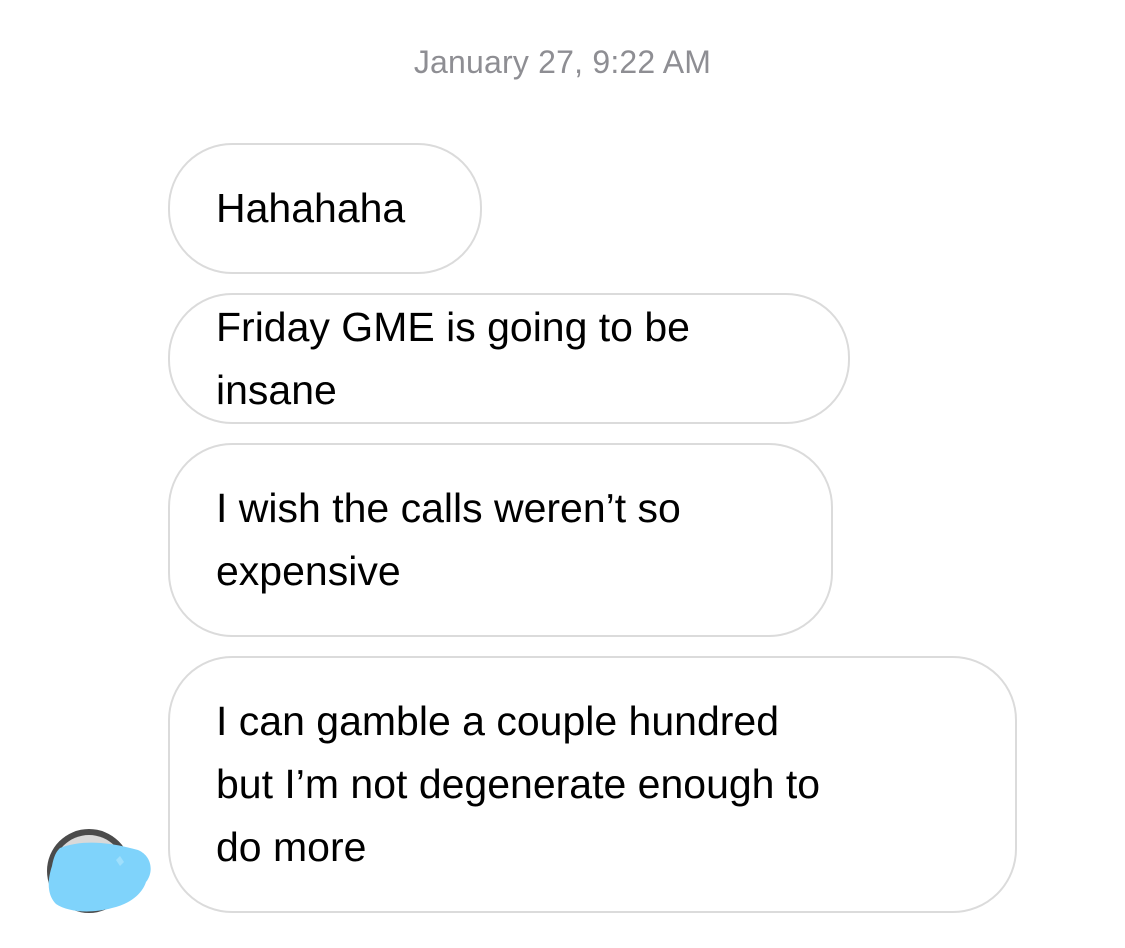 This screenshot has height=948, width=1125. I want to click on message-text: I wish the calls weren’t so expensive, so click(448, 539).